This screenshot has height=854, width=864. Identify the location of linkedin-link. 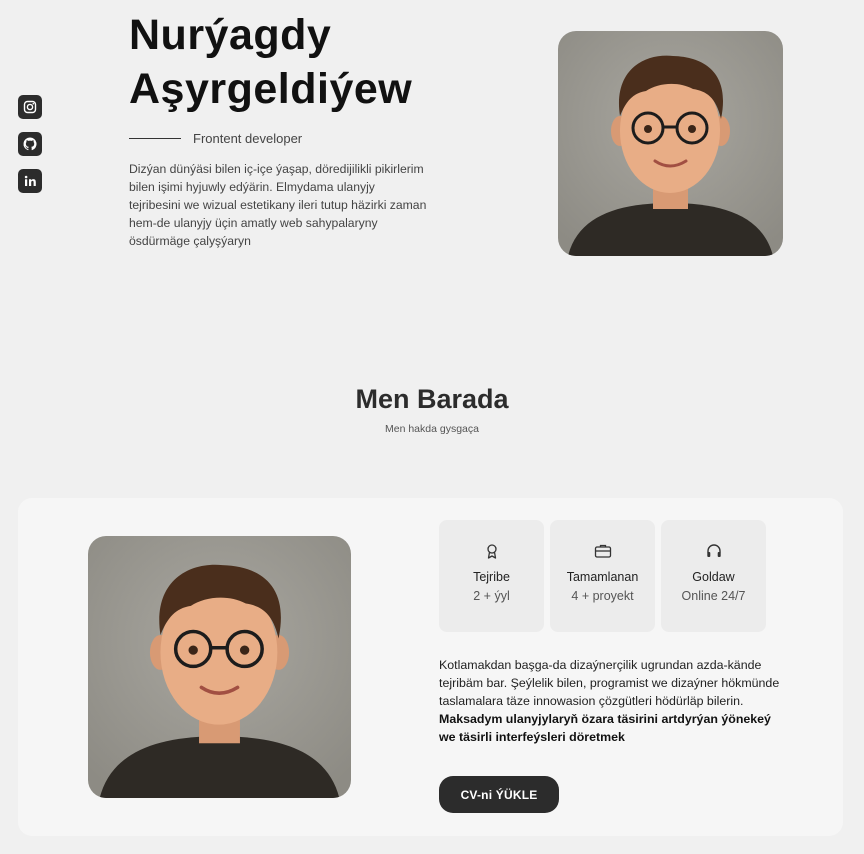
(30, 181).